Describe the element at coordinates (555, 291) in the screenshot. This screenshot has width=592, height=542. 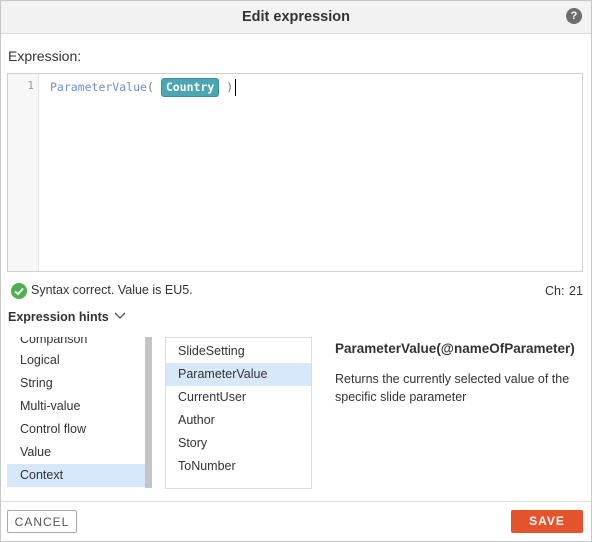
I see `char-count-label: Ch:` at that location.